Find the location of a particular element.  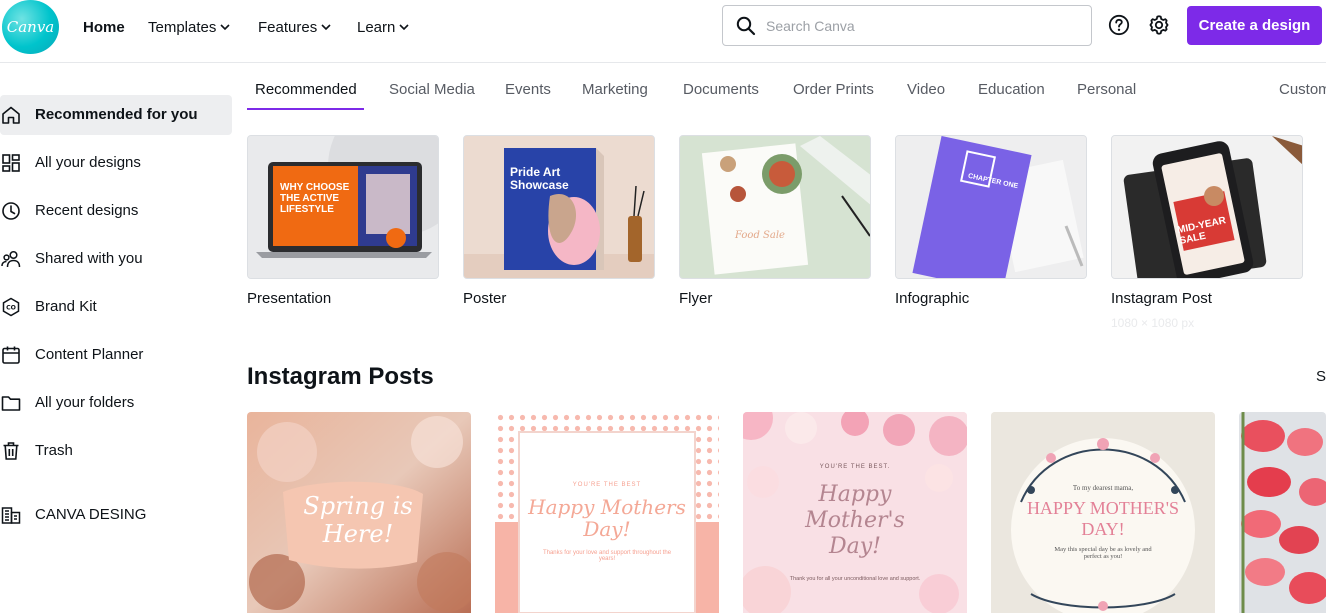

instagram-template-card: Spring is Here! is located at coordinates (359, 512).